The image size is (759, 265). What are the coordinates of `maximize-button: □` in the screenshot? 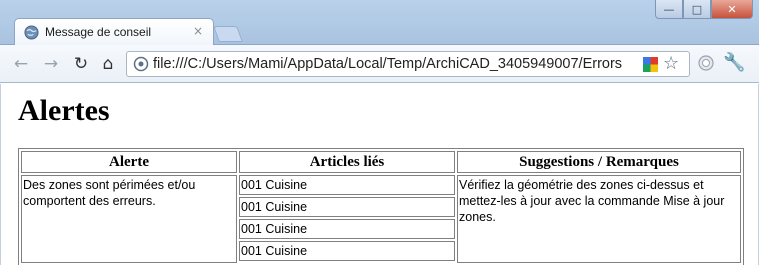 It's located at (697, 9).